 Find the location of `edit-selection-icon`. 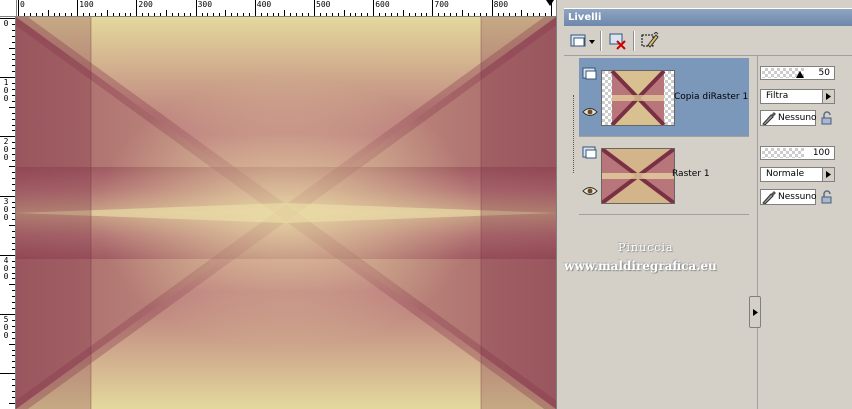

edit-selection-icon is located at coordinates (650, 40).